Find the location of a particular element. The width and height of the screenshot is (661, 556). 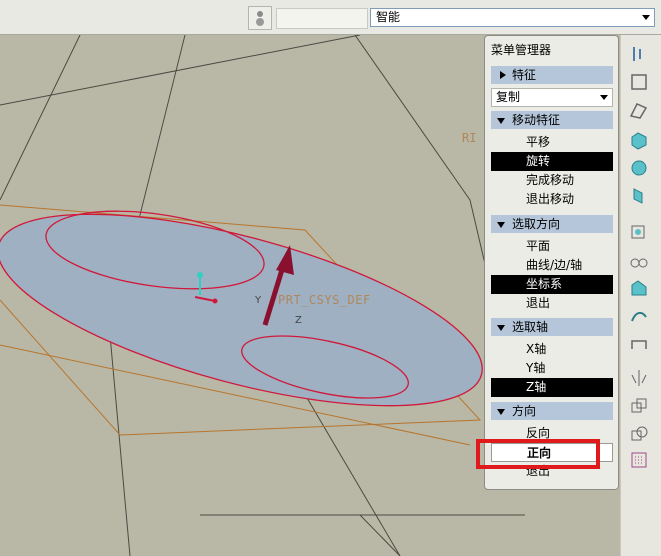

selection-filter-value: 智能 is located at coordinates (388, 17).